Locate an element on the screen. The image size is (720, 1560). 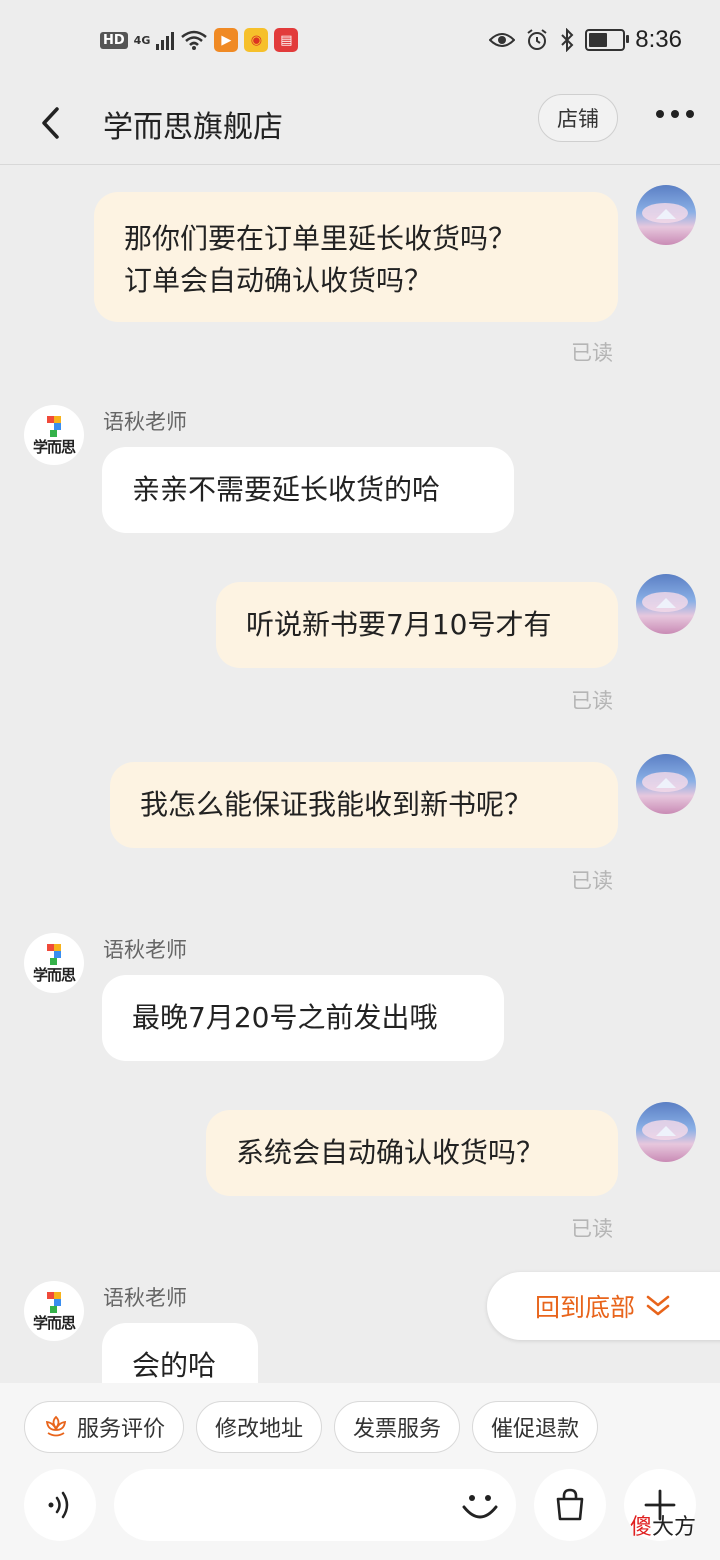
clock: 8:36 is located at coordinates (658, 39).